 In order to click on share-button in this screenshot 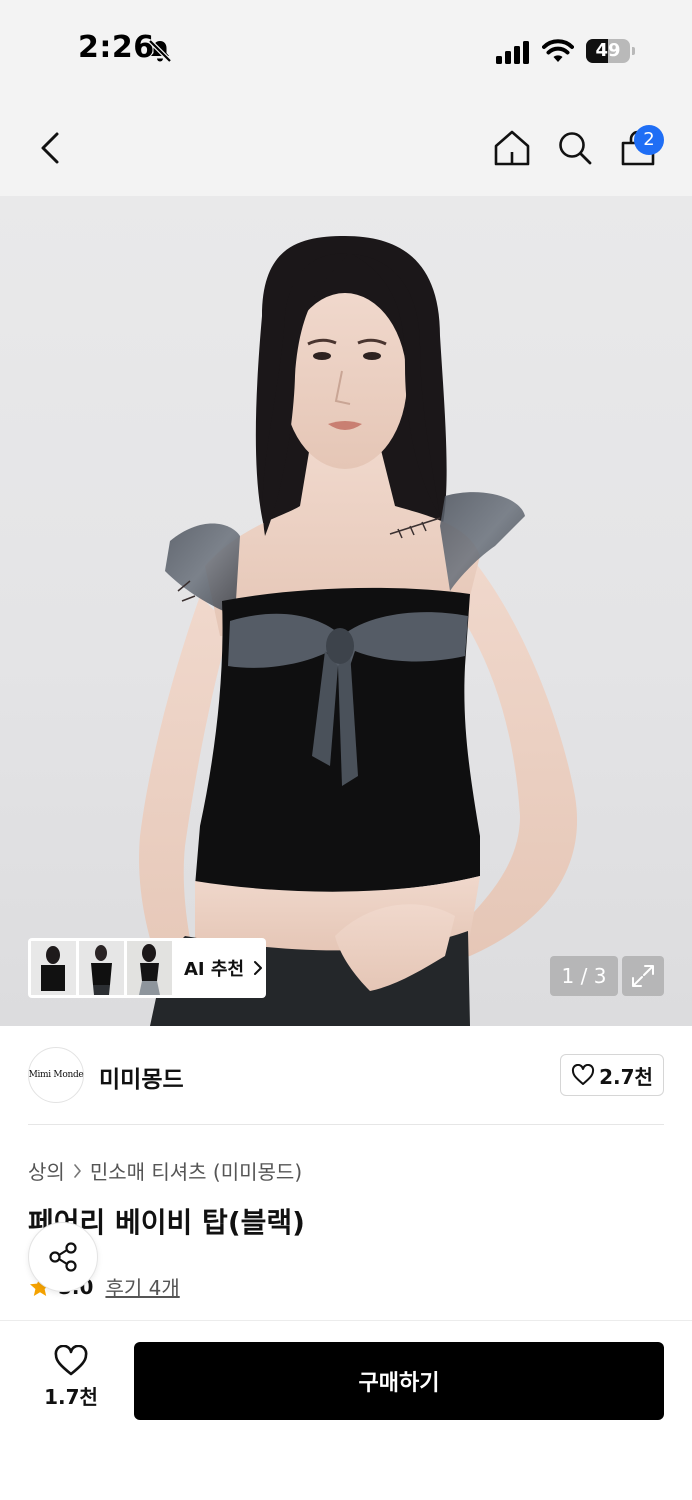, I will do `click(63, 1257)`.